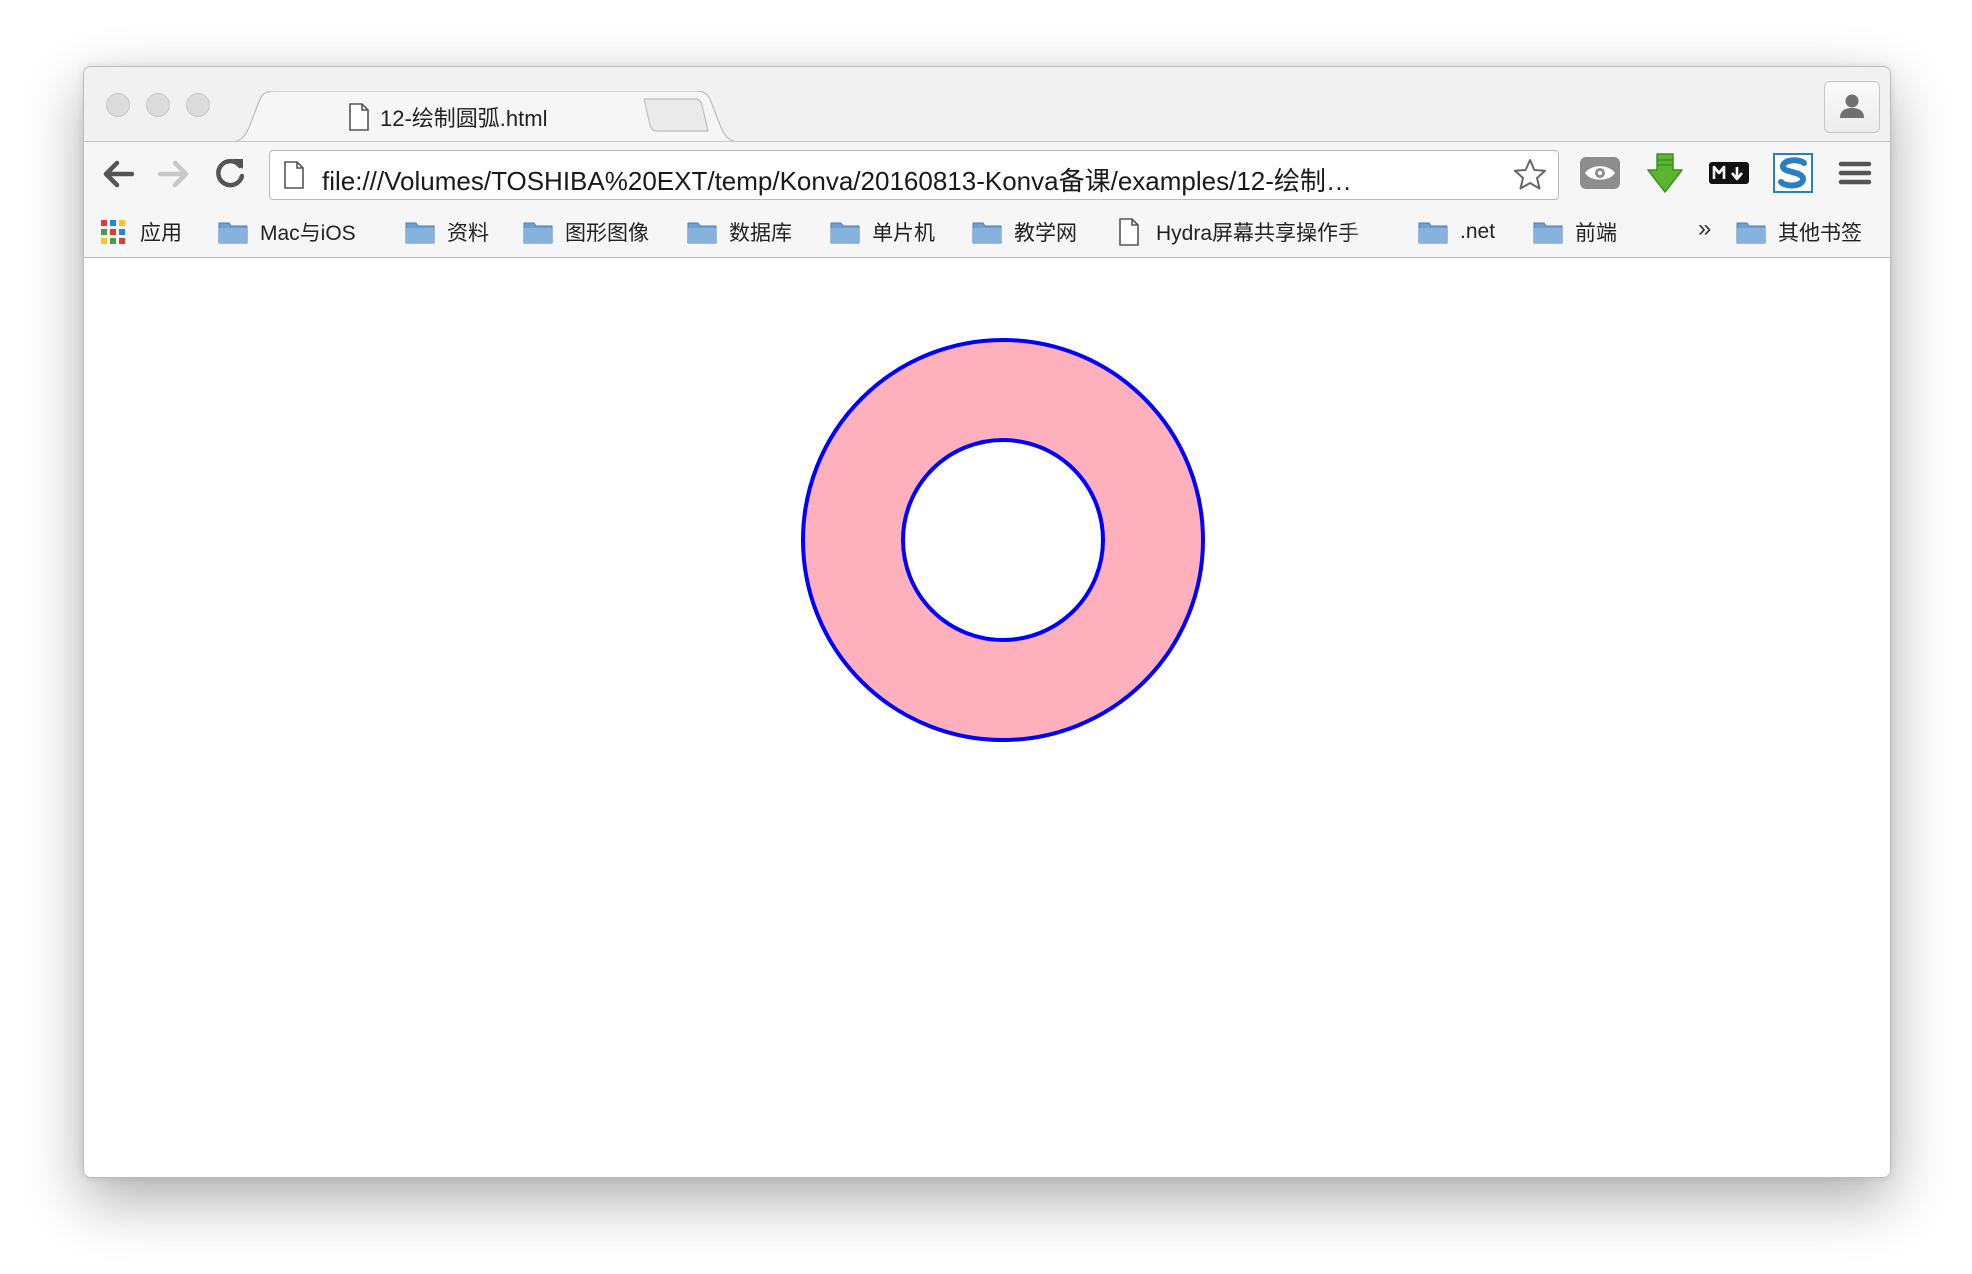 This screenshot has width=1972, height=1274. I want to click on bookmark-other-folder: 其他书签, so click(1799, 232).